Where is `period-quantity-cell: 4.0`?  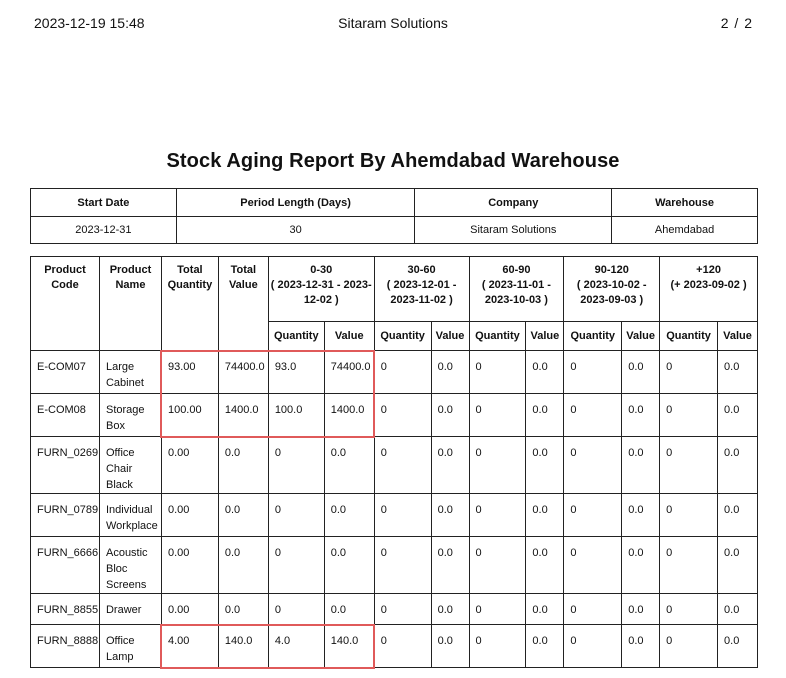
period-quantity-cell: 4.0 is located at coordinates (296, 646).